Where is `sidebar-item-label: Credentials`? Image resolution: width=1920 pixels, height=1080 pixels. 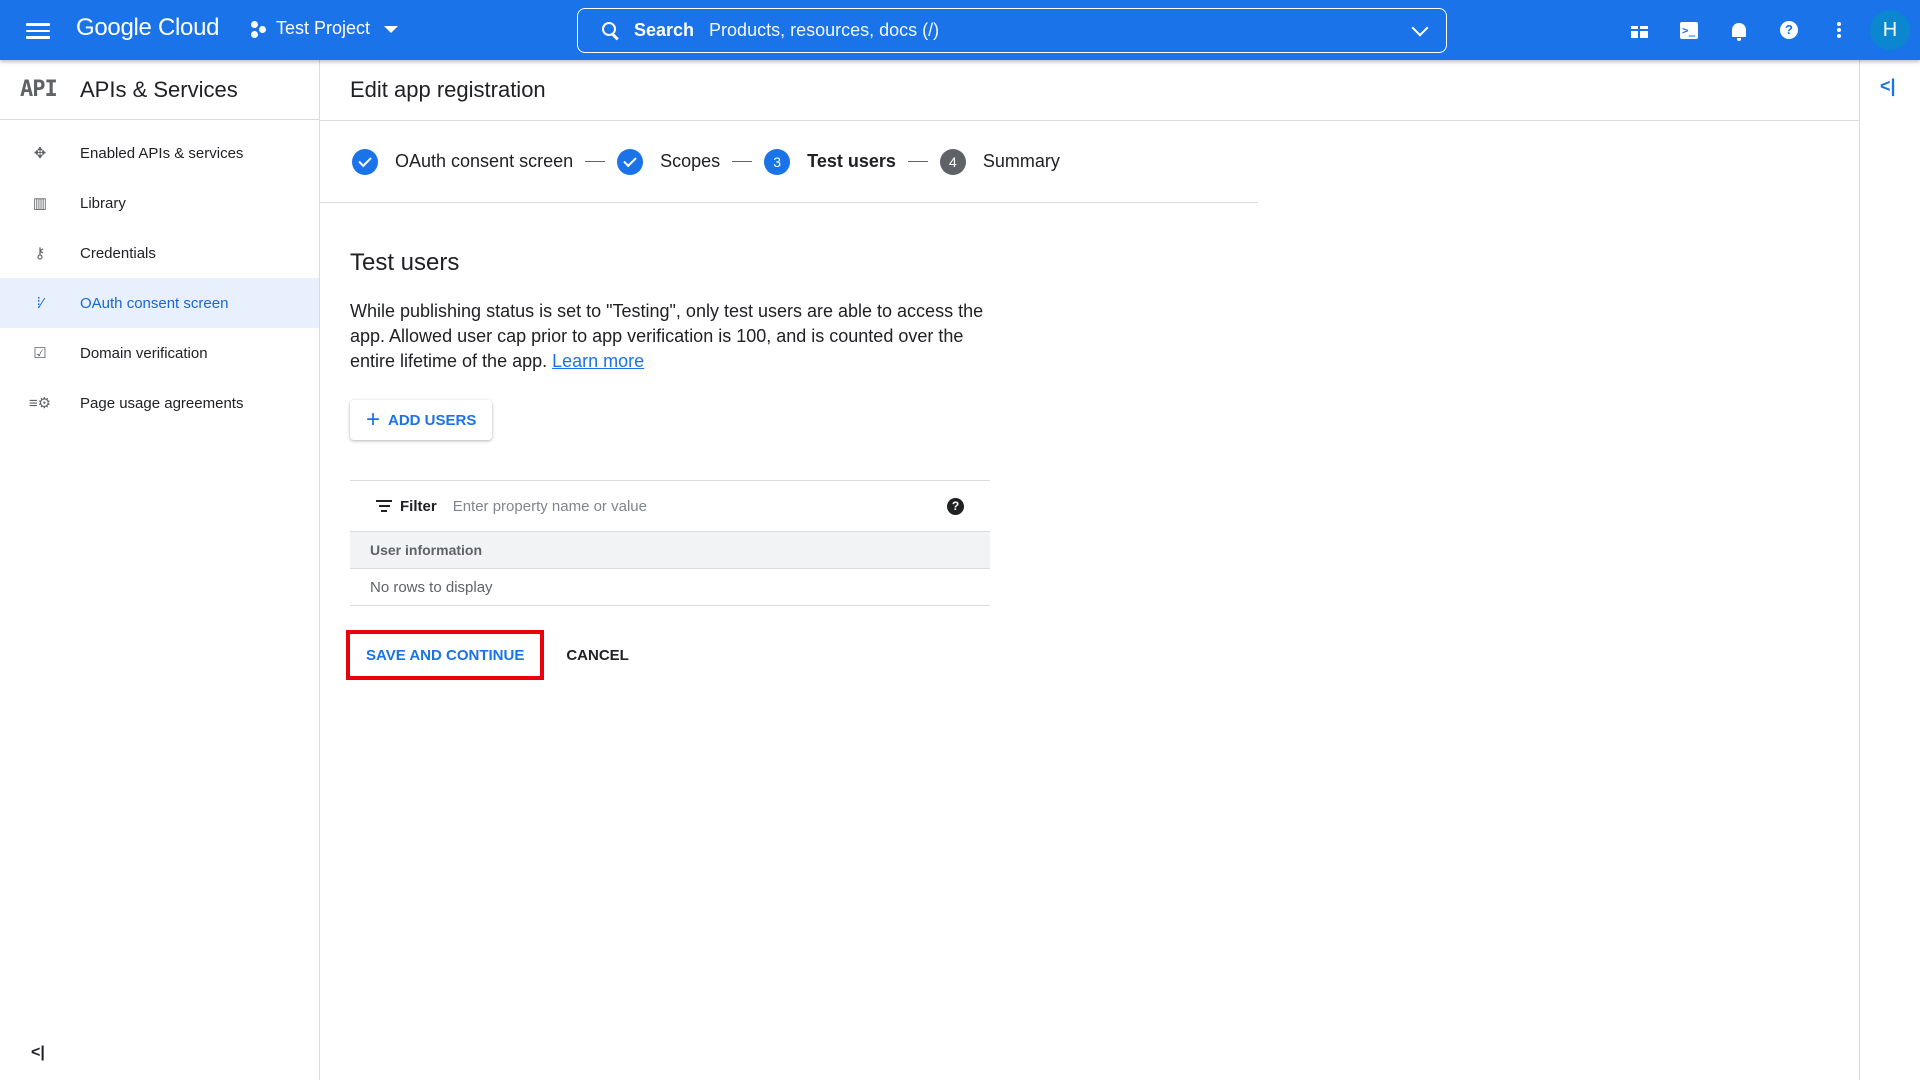 sidebar-item-label: Credentials is located at coordinates (118, 253).